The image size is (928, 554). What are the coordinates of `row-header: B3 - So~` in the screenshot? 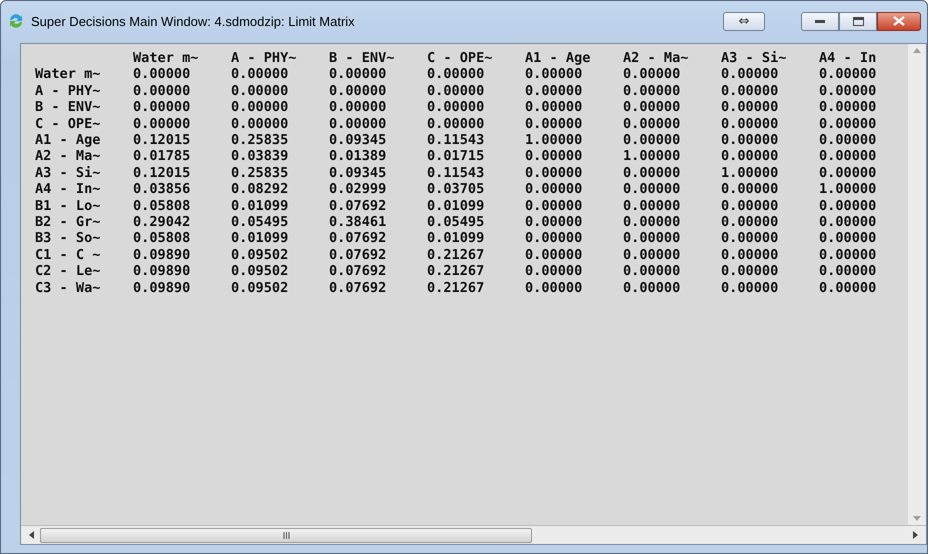 It's located at (68, 238).